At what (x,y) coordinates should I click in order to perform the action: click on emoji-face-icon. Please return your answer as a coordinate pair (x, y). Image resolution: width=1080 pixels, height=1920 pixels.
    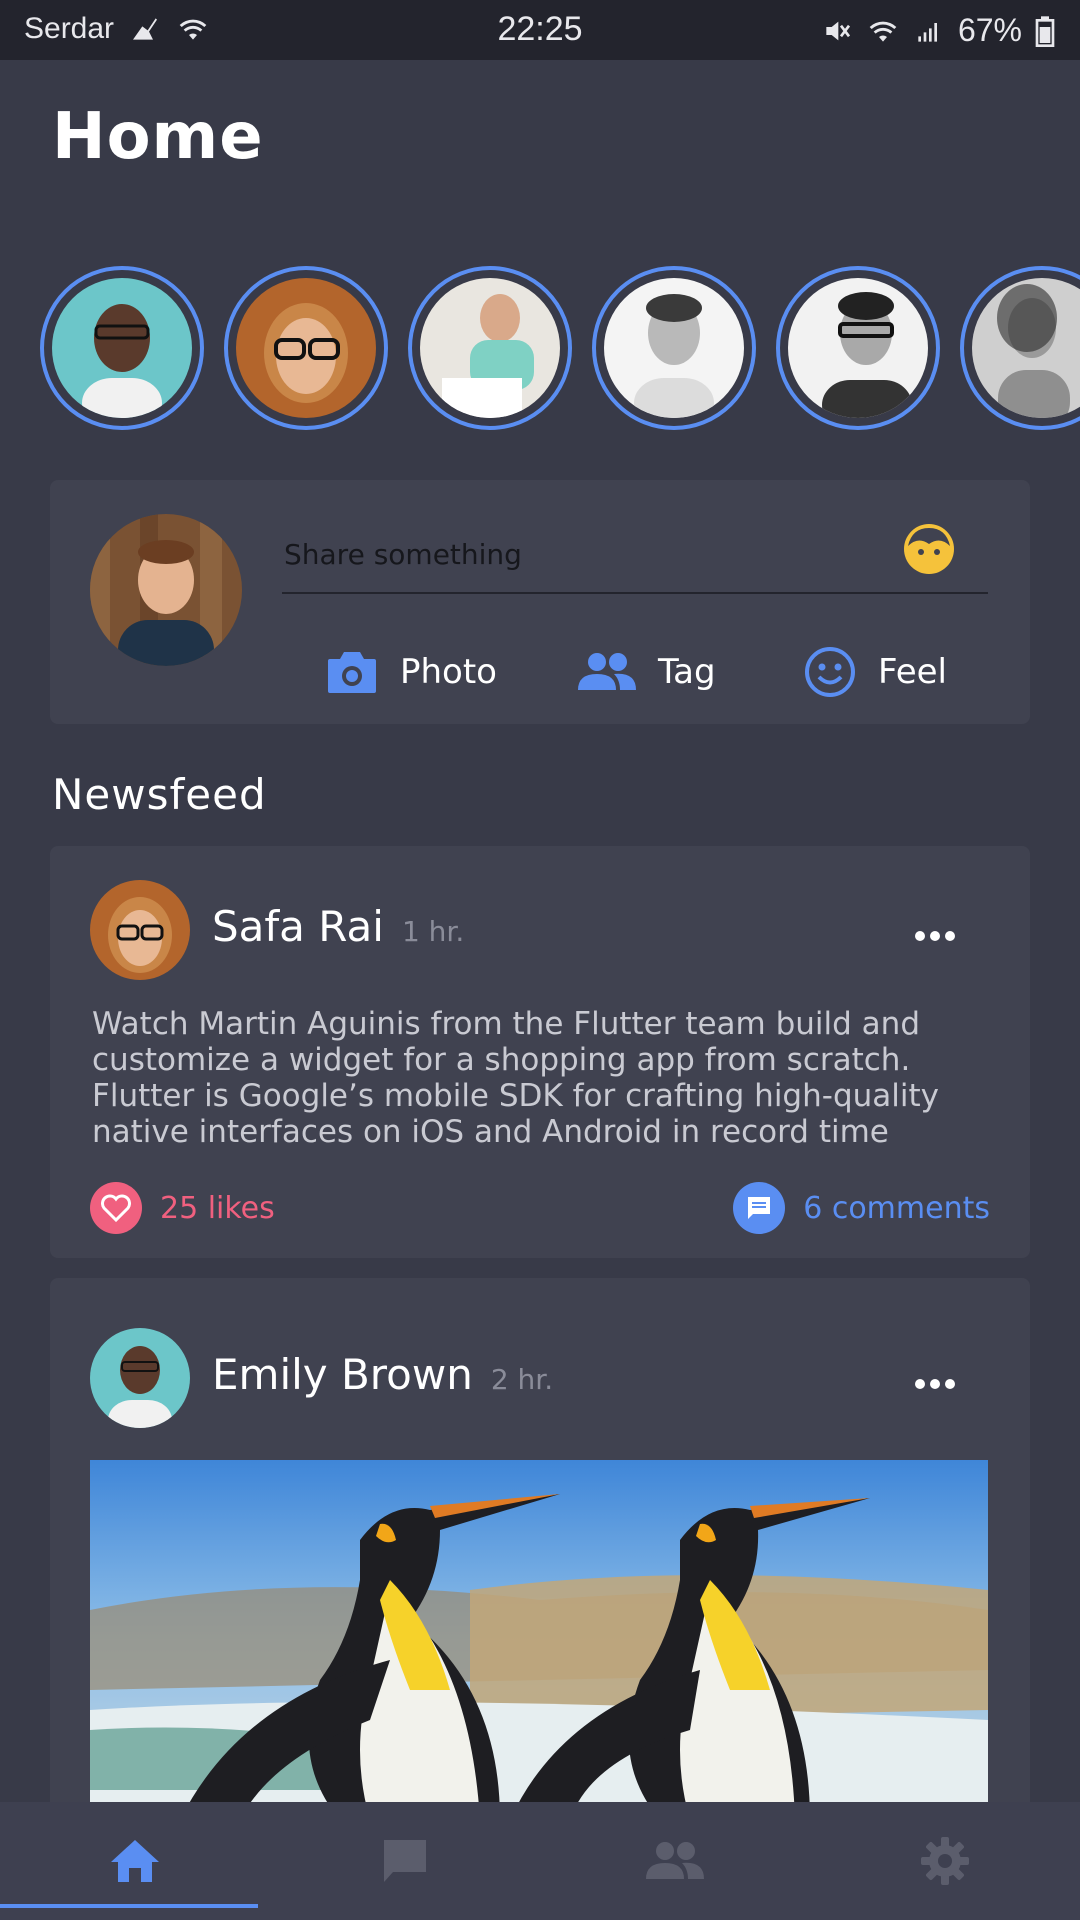
    Looking at the image, I should click on (929, 549).